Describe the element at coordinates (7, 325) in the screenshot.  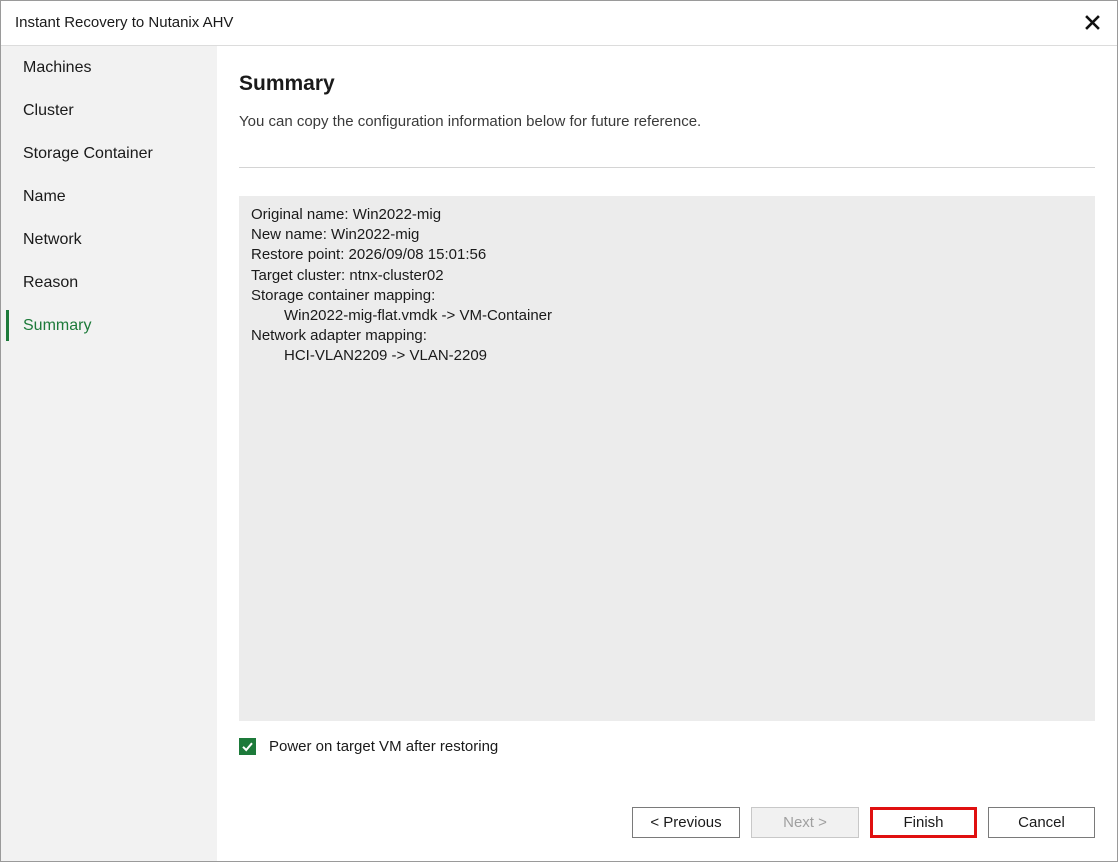
I see `active-step-indicator` at that location.